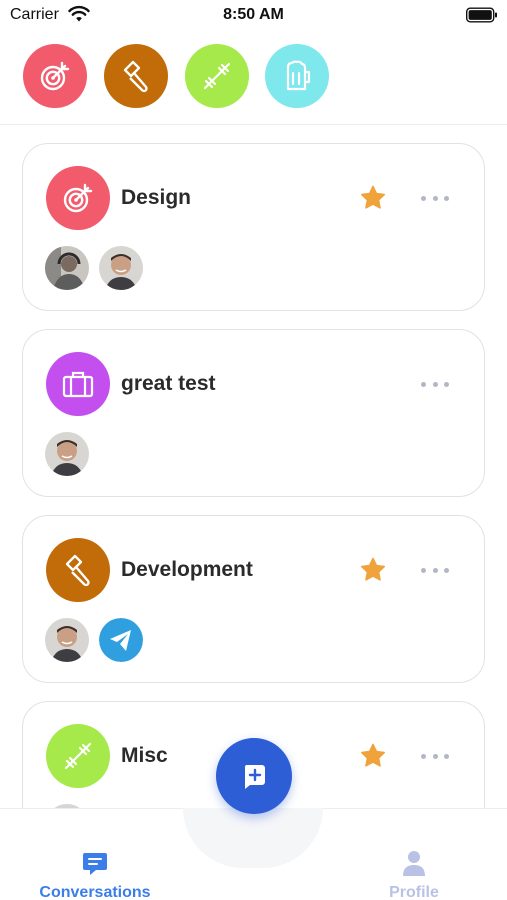 Image resolution: width=507 pixels, height=900 pixels. I want to click on status-bar: Carrier 8:50 AM, so click(253, 16).